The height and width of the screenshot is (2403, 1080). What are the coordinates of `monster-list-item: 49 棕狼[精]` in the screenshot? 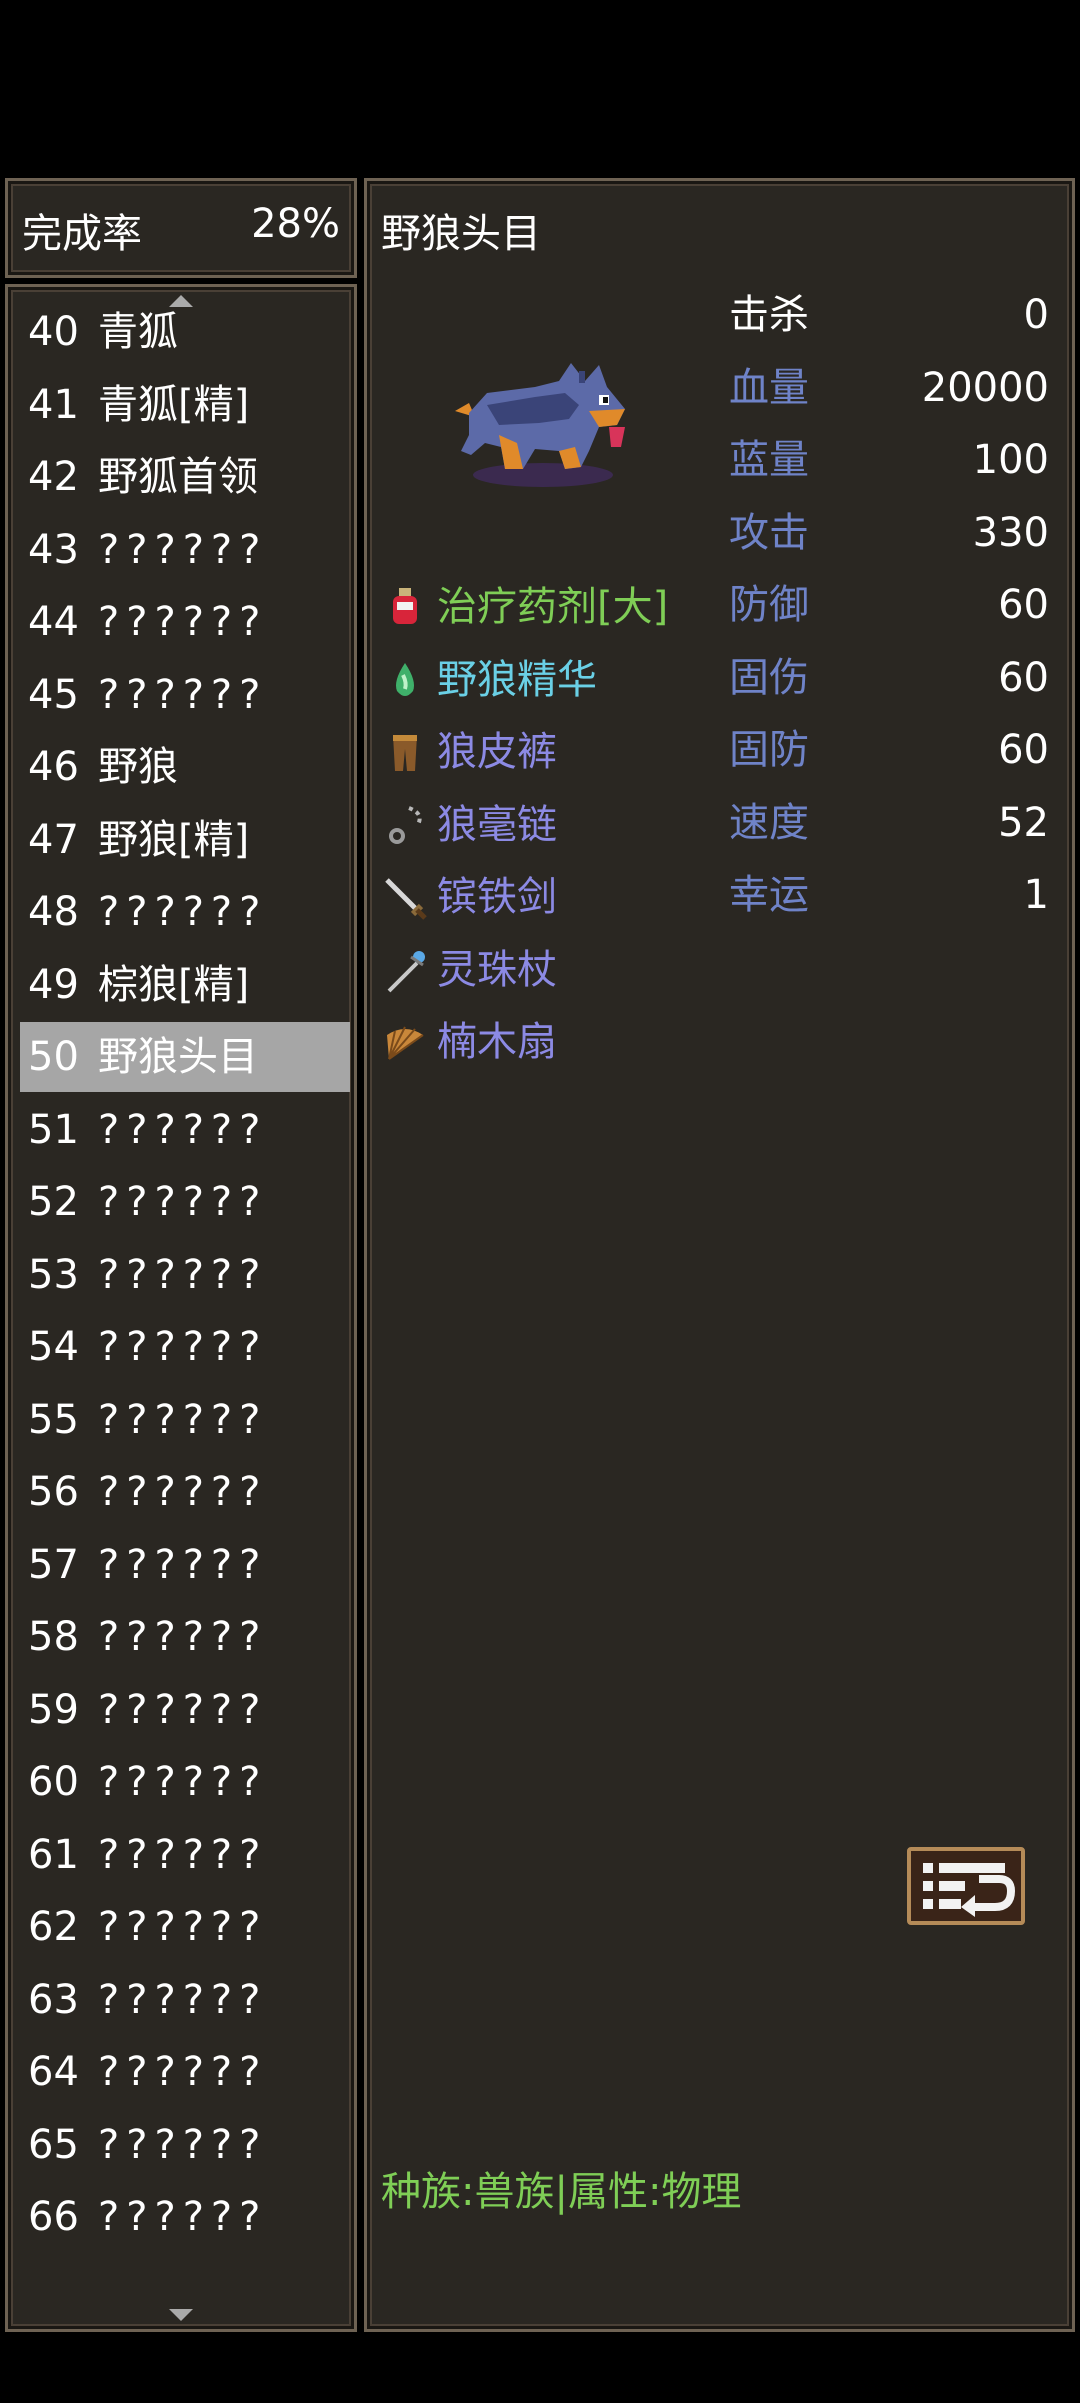 It's located at (185, 985).